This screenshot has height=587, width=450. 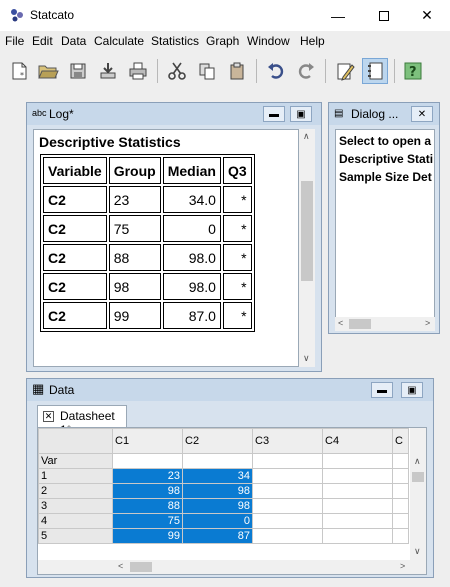 What do you see at coordinates (147, 521) in the screenshot?
I see `data-cell: 75` at bounding box center [147, 521].